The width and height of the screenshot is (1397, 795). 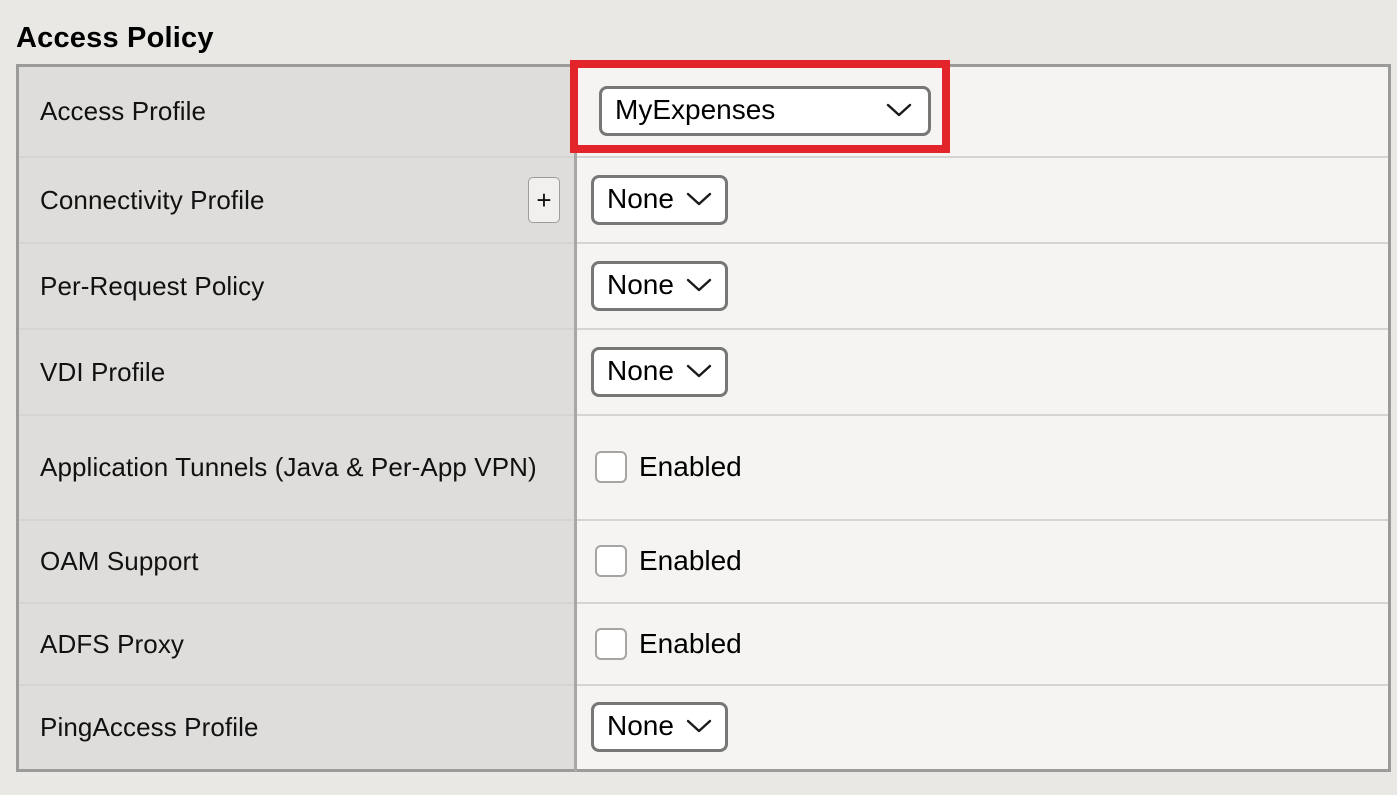 I want to click on table-row: Access Profile MyExpenses, so click(x=703, y=111).